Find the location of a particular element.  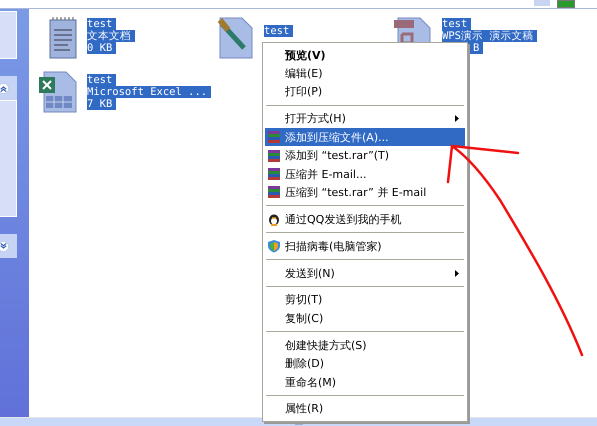

shield-icon is located at coordinates (274, 246).